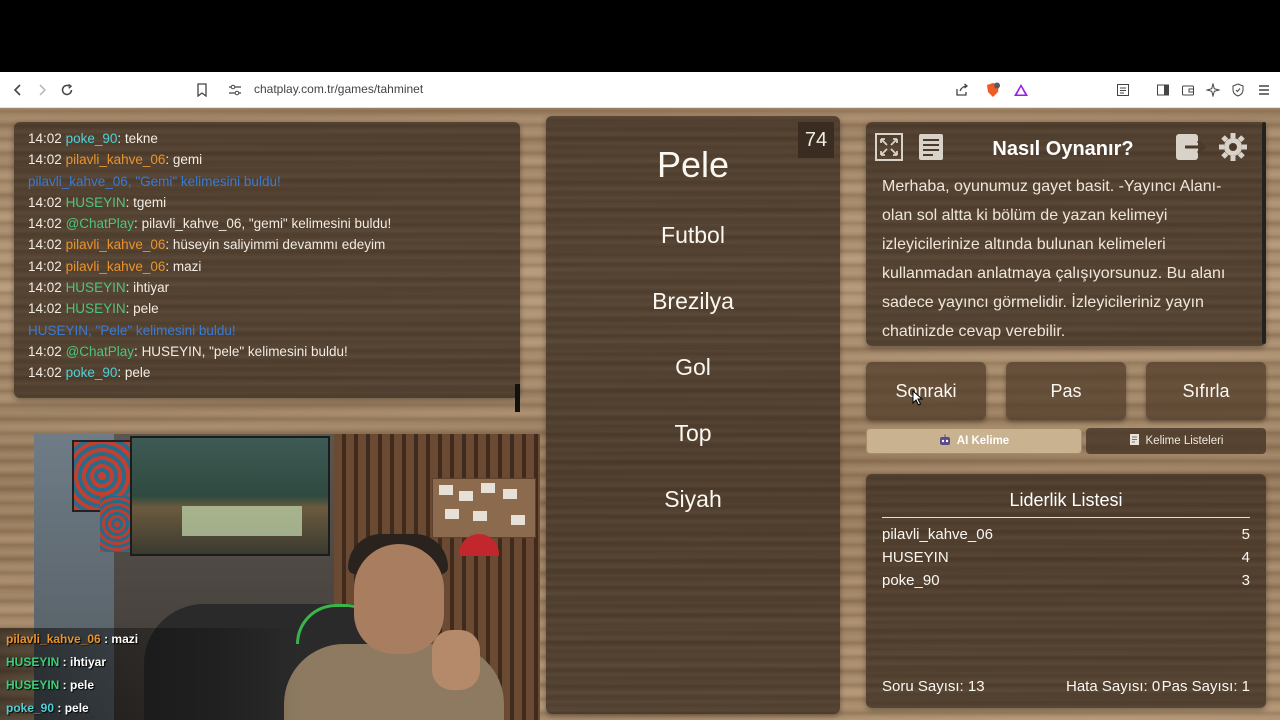 This screenshot has height=720, width=1280. What do you see at coordinates (132, 330) in the screenshot?
I see `system-message: HUSEYIN, "Pele" kelimesini buldu!` at bounding box center [132, 330].